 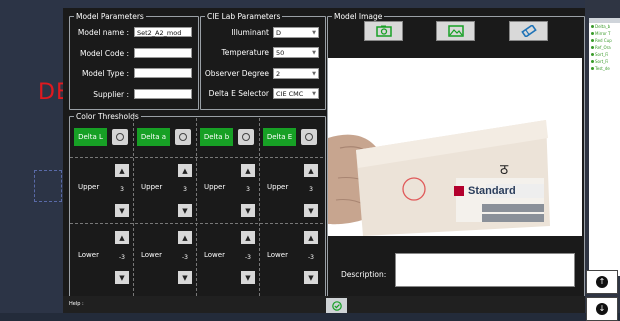 What do you see at coordinates (364, 274) in the screenshot?
I see `description-label: Description:` at bounding box center [364, 274].